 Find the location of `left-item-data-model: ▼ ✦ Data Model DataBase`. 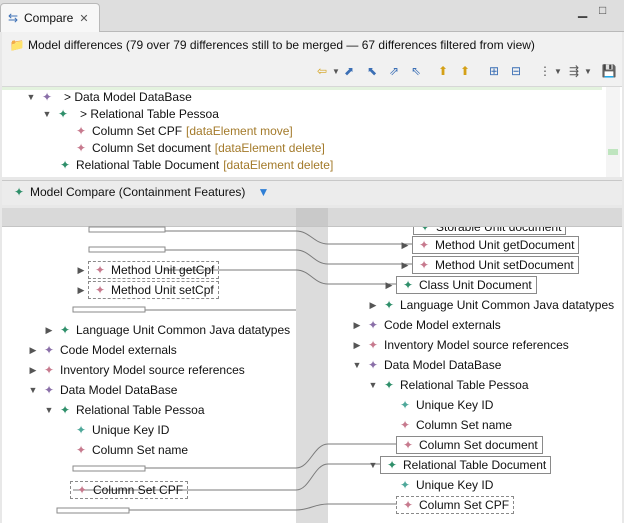

left-item-data-model: ▼ ✦ Data Model DataBase is located at coordinates (103, 390).